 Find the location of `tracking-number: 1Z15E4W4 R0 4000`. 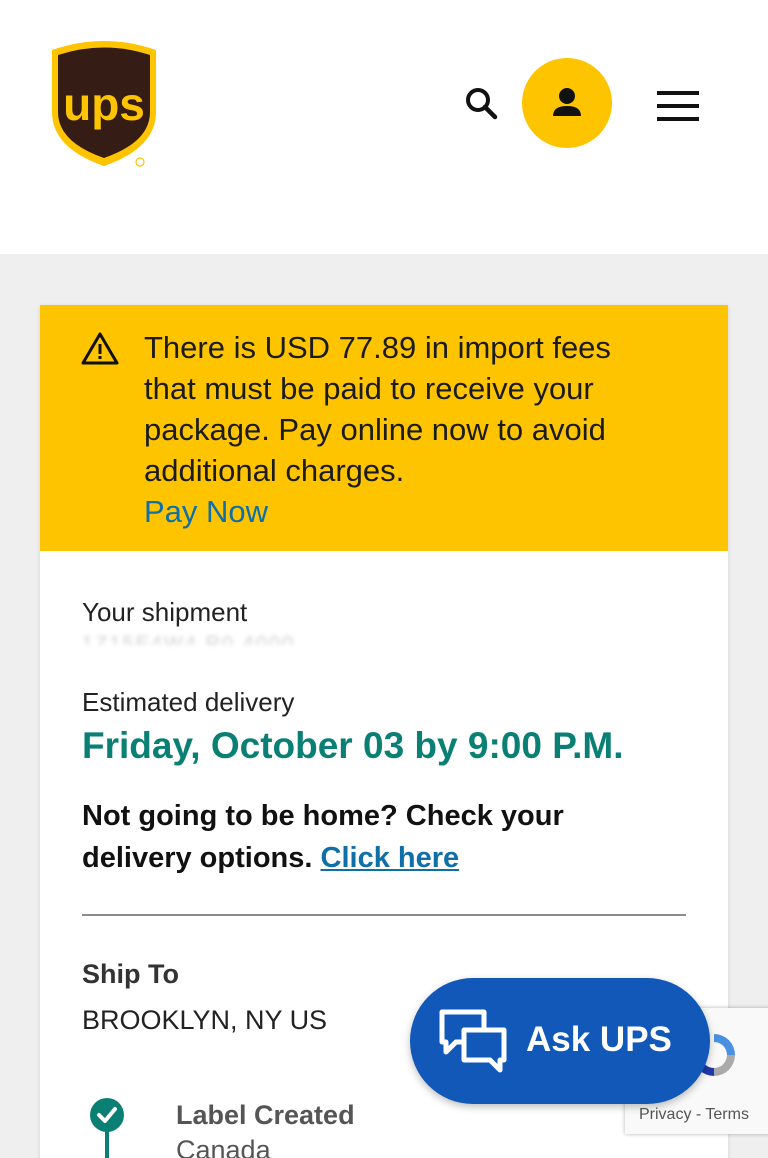

tracking-number: 1Z15E4W4 R0 4000 is located at coordinates (189, 639).